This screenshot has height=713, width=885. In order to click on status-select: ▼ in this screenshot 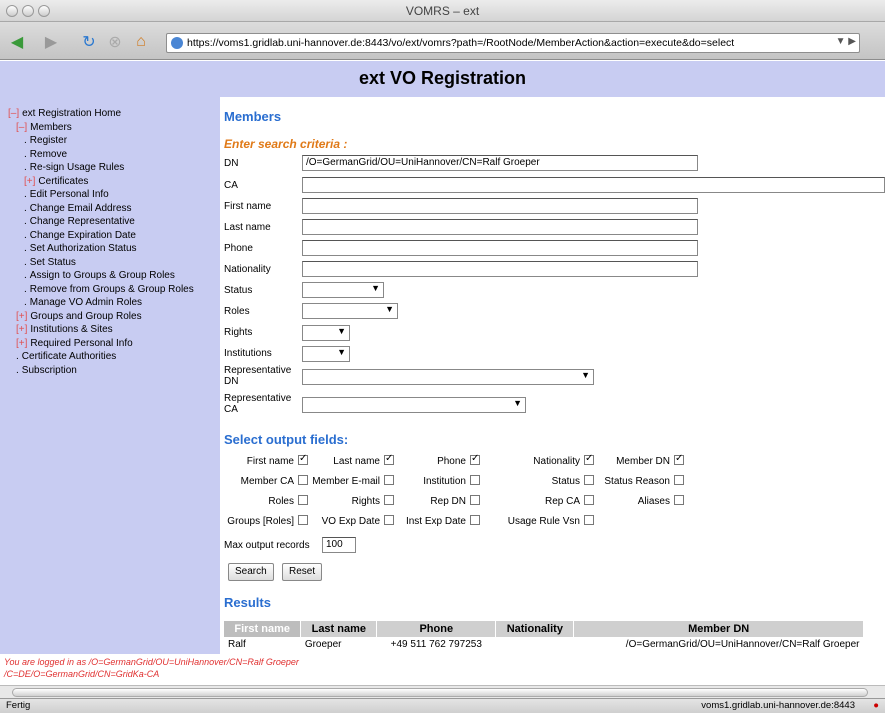, I will do `click(343, 290)`.